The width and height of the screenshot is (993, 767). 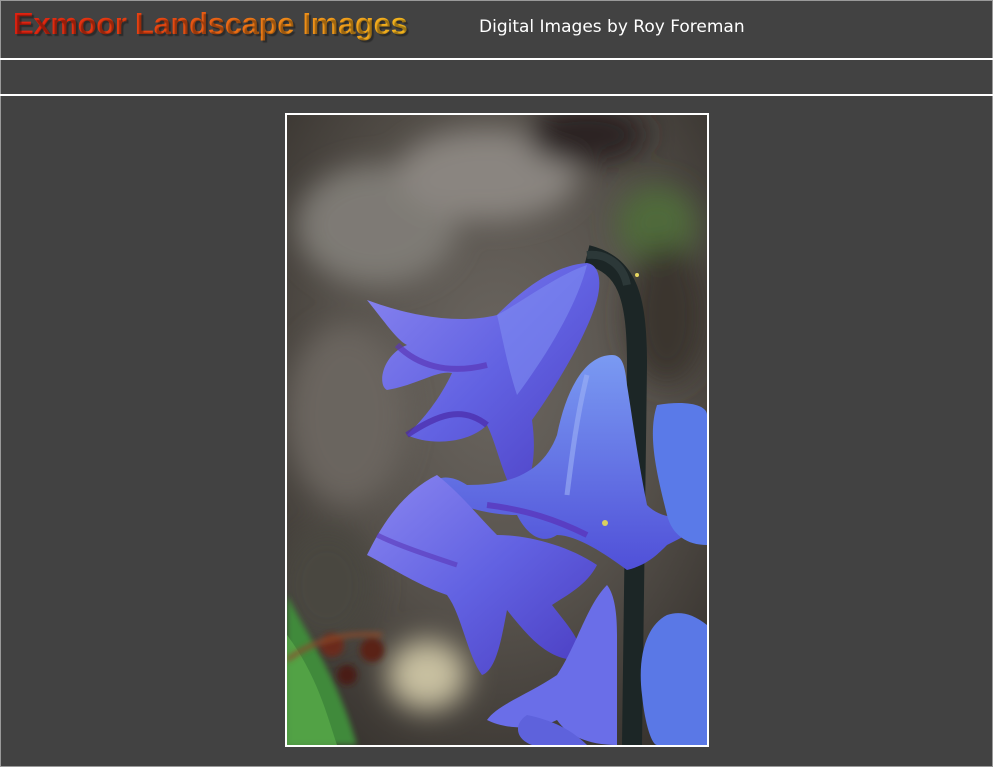 What do you see at coordinates (496, 95) in the screenshot?
I see `nav-divider` at bounding box center [496, 95].